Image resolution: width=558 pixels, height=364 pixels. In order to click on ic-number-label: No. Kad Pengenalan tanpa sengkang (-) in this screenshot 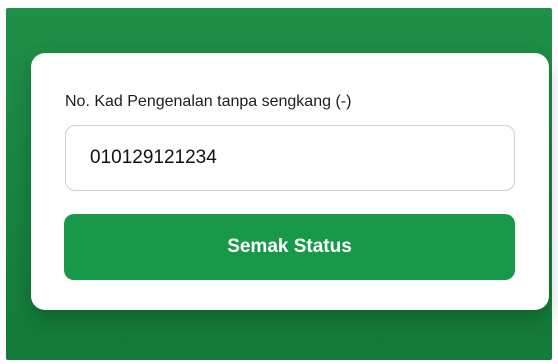, I will do `click(208, 101)`.